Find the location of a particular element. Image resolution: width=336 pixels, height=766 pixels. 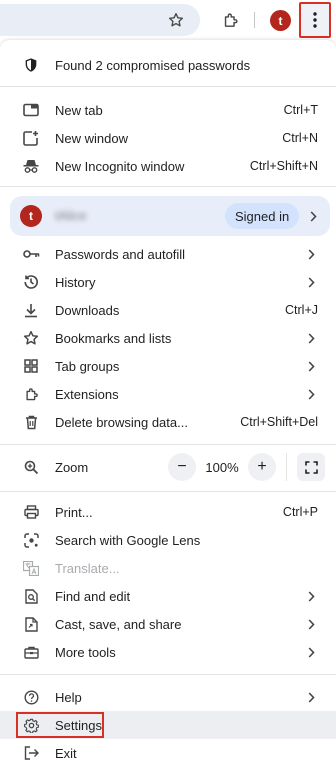

menu-item-delete-browsing-data: Delete browsing data... Ctrl+Shift+Del is located at coordinates (168, 422).